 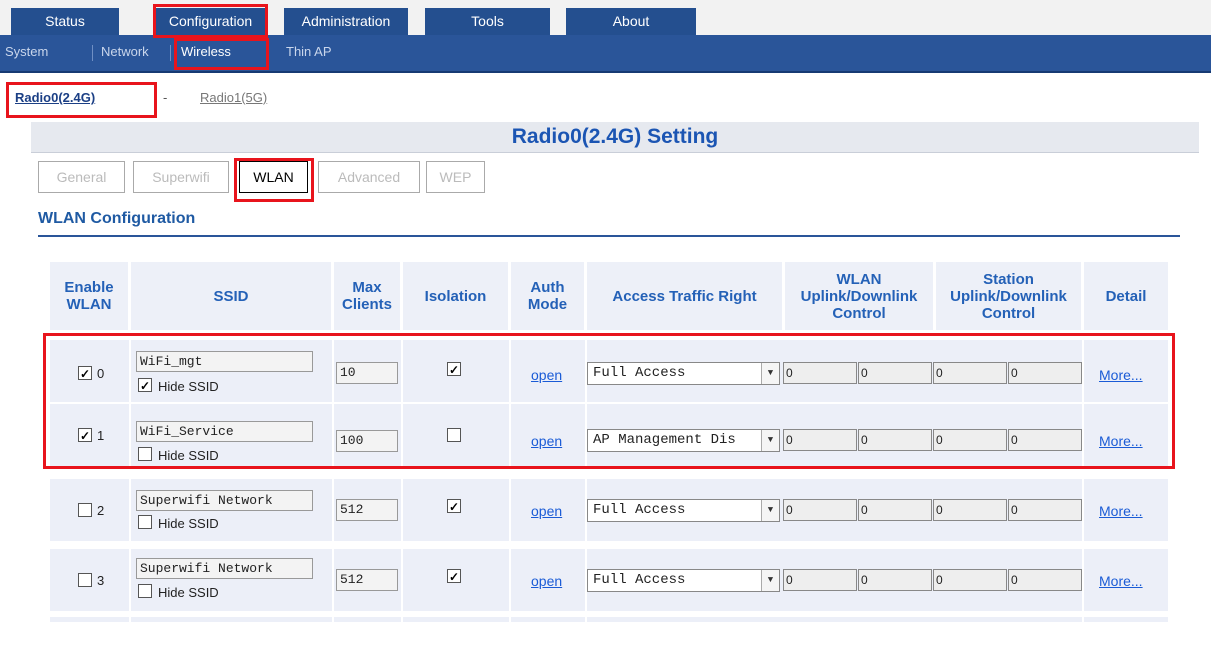 What do you see at coordinates (369, 177) in the screenshot?
I see `tab-advanced: Advanced` at bounding box center [369, 177].